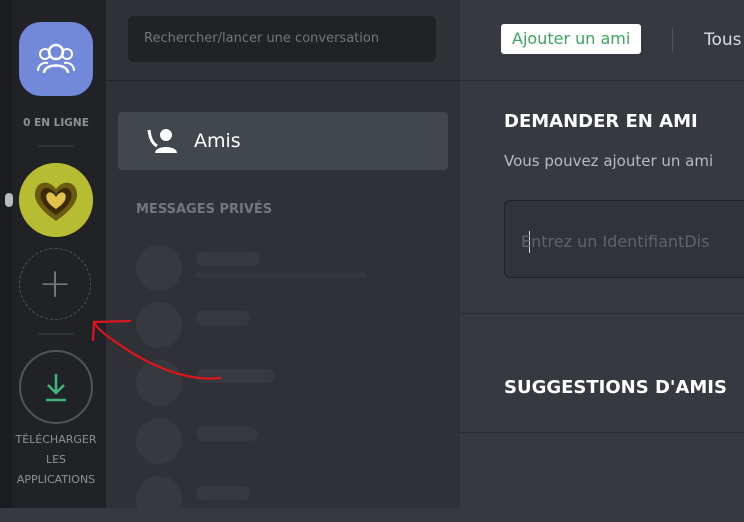 This screenshot has width=744, height=522. I want to click on server-icon-kiwi, so click(56, 200).